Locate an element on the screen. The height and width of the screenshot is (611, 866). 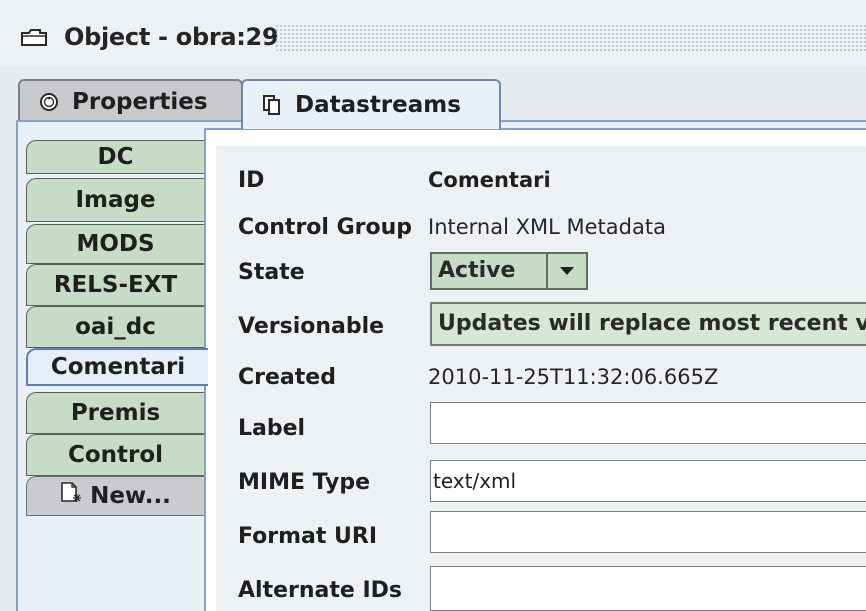
versionable-select: Updates will replace most recent v is located at coordinates (648, 324).